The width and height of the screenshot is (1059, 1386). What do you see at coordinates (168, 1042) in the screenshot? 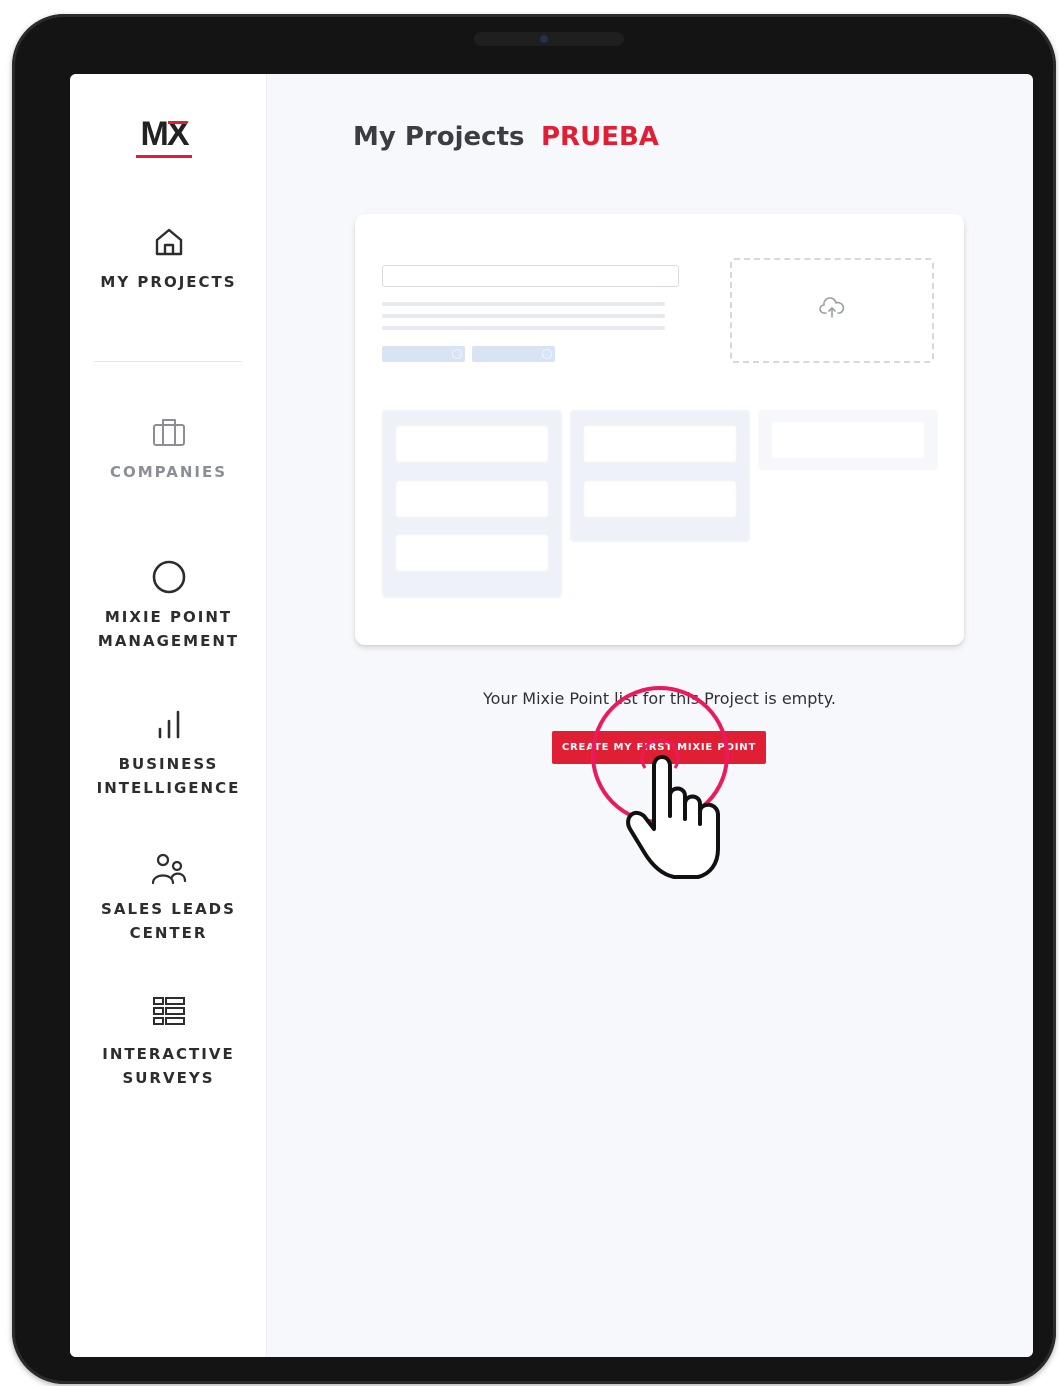
I see `sidebar-item-interactive-surveys: INTERACTIVE SURVEYS` at bounding box center [168, 1042].